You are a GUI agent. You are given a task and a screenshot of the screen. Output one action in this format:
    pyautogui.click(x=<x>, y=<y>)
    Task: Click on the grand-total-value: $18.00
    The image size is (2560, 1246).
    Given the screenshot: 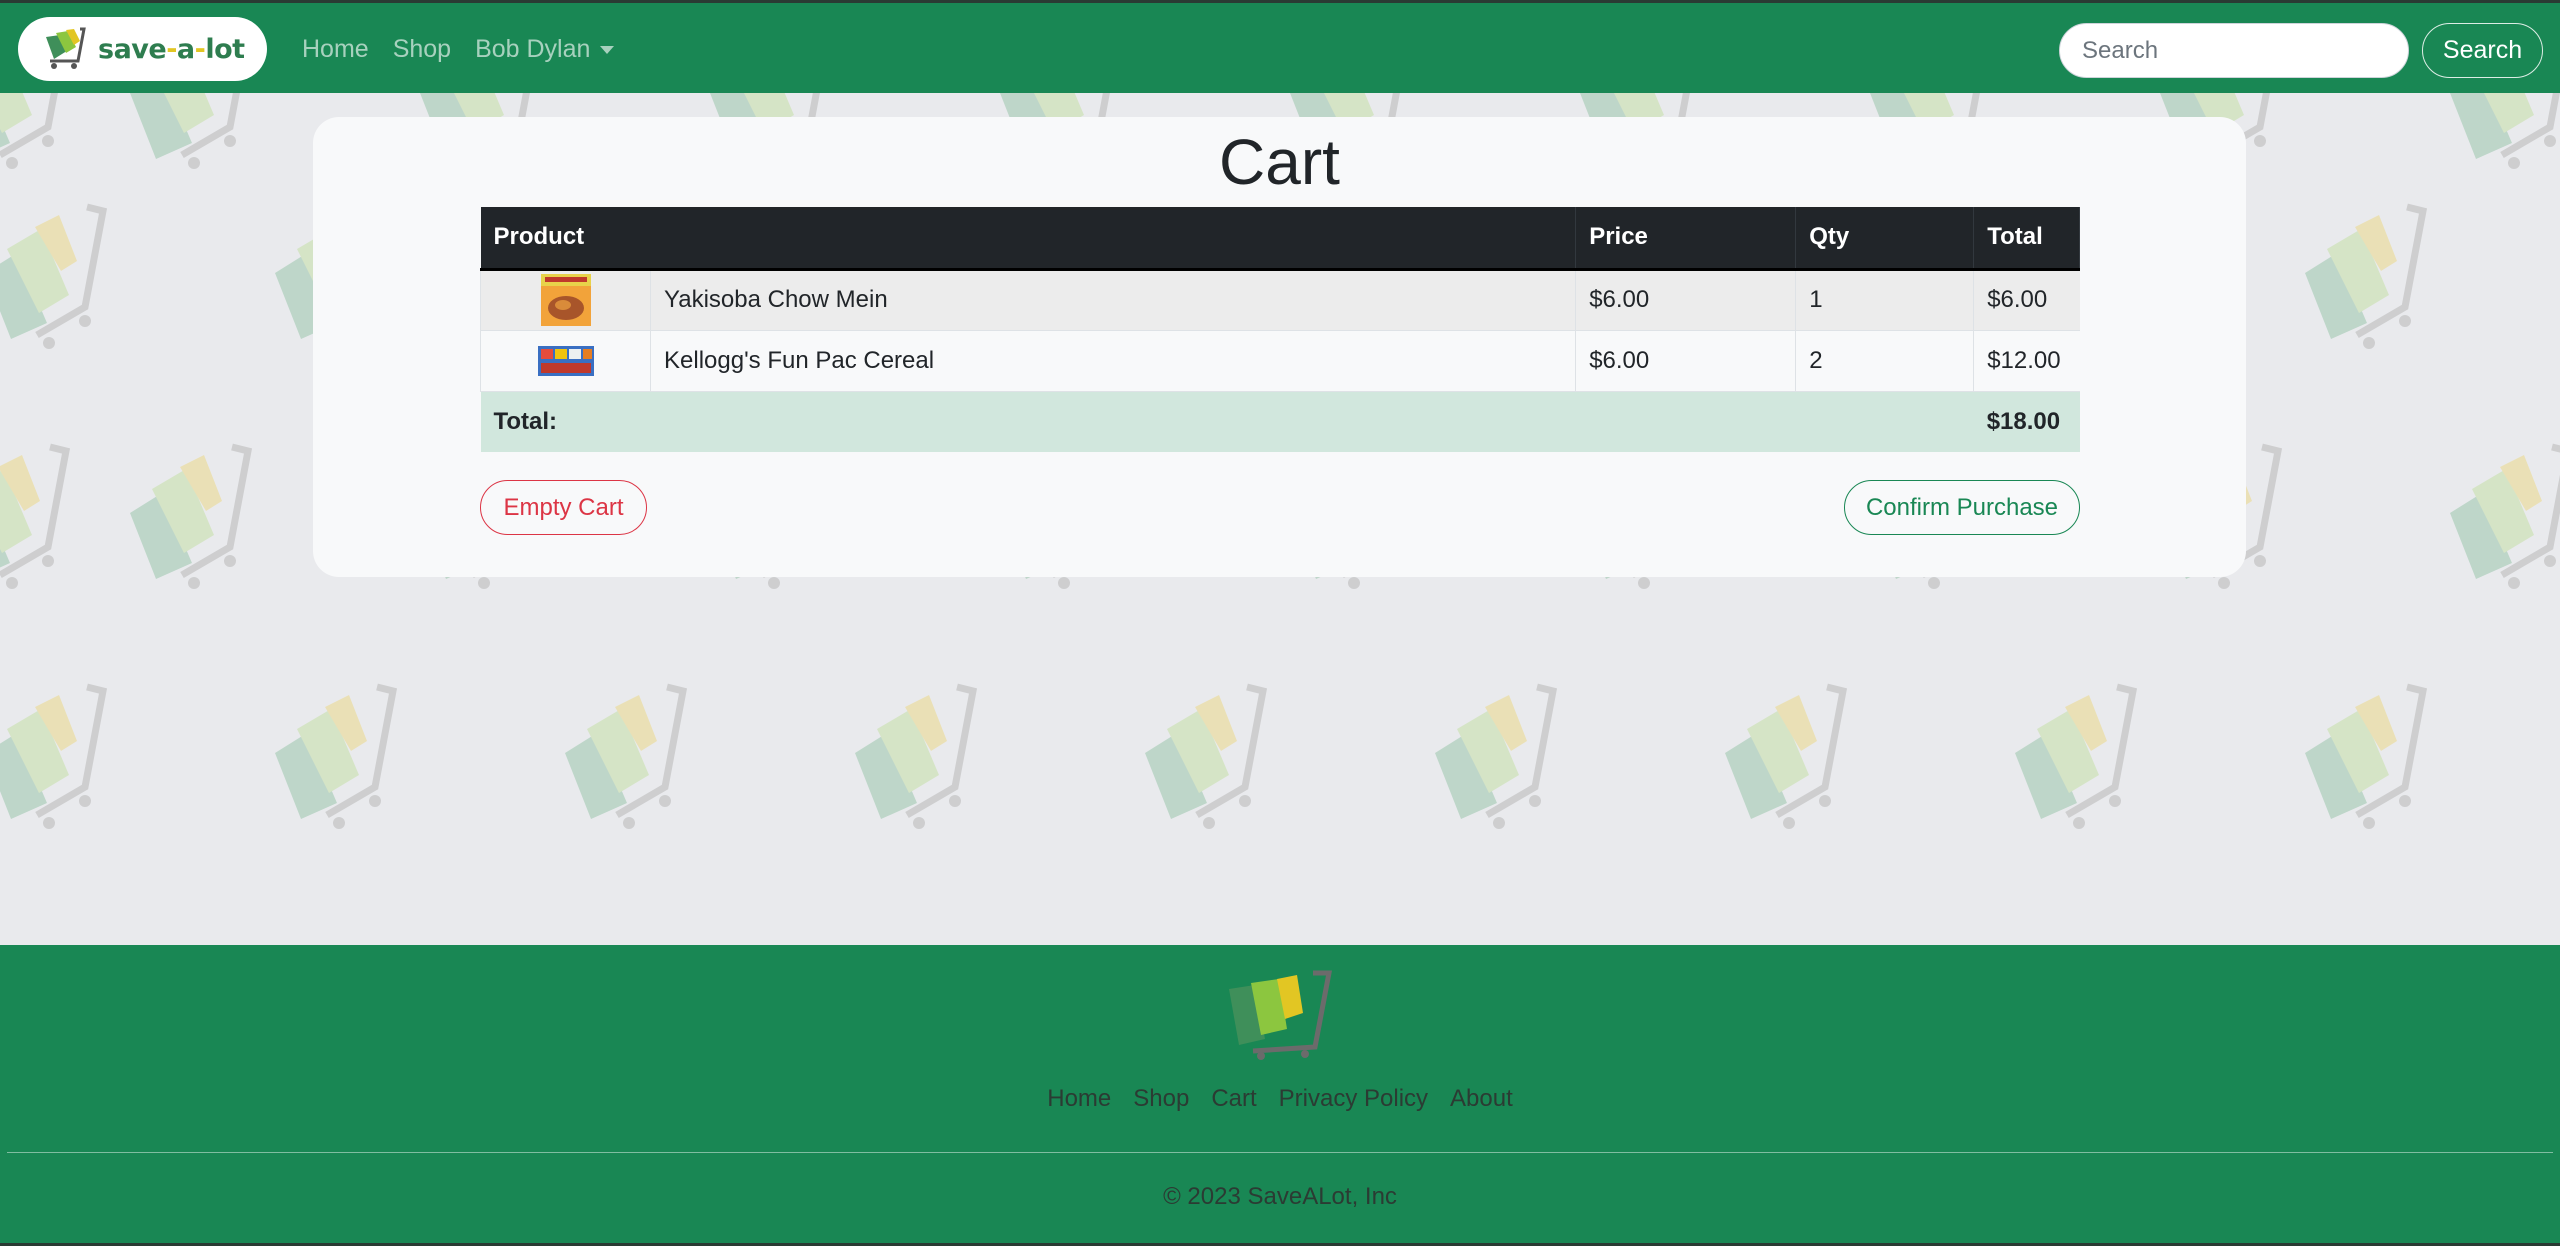 What is the action you would take?
    pyautogui.click(x=2026, y=421)
    